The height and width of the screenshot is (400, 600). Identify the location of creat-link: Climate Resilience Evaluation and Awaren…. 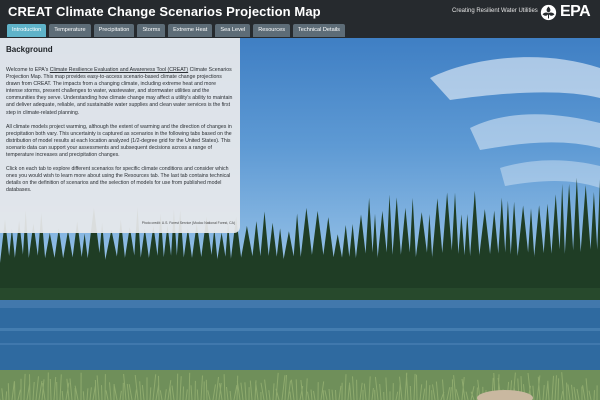
(119, 70).